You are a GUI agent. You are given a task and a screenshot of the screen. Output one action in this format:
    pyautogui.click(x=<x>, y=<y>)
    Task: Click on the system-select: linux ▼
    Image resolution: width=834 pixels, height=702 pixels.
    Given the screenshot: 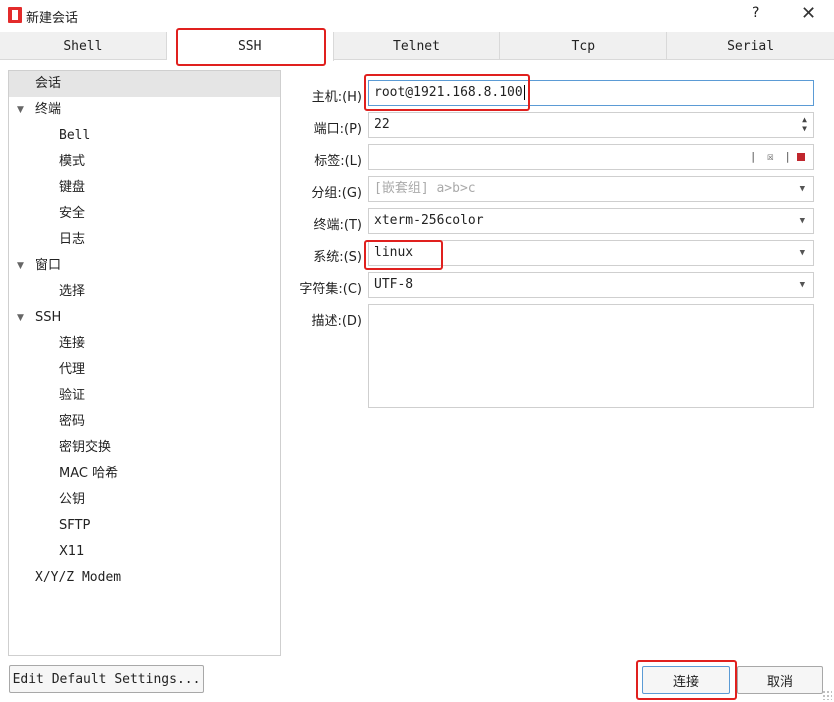 What is the action you would take?
    pyautogui.click(x=591, y=253)
    